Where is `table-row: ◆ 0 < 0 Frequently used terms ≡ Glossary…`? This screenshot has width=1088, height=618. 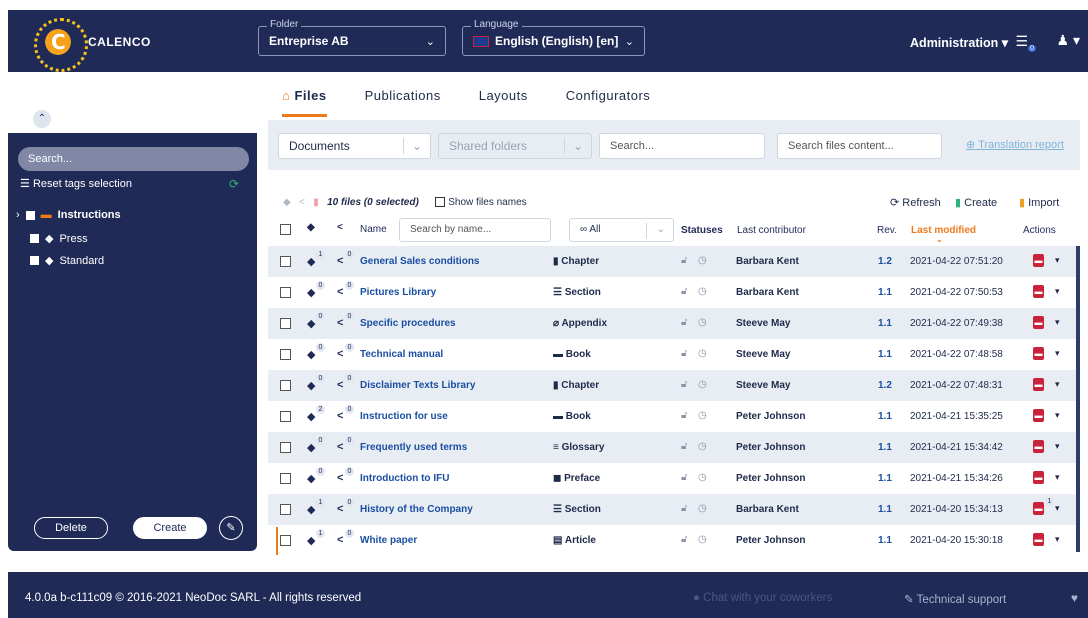
table-row: ◆ 0 < 0 Frequently used terms ≡ Glossary… is located at coordinates (672, 447).